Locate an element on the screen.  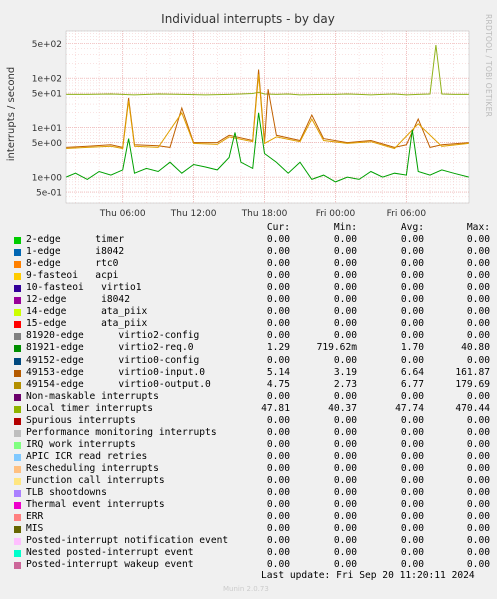
legend-row: MIS 0.00 0.00 0.00 0.00 is located at coordinates (252, 529).